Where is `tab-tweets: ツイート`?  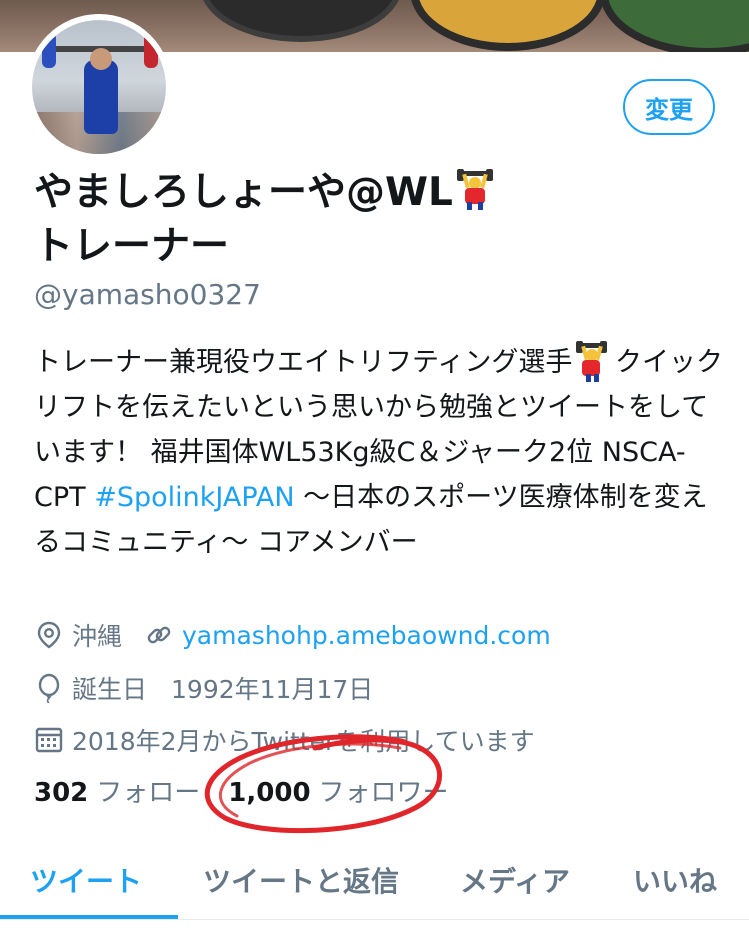
tab-tweets: ツイート is located at coordinates (86, 880).